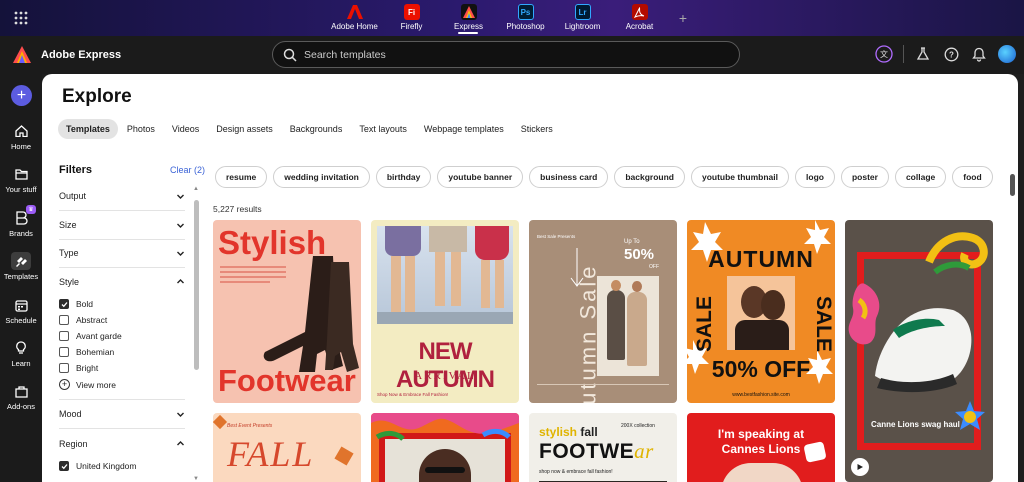 This screenshot has width=1024, height=482. I want to click on filter-mood: Mood, so click(122, 414).